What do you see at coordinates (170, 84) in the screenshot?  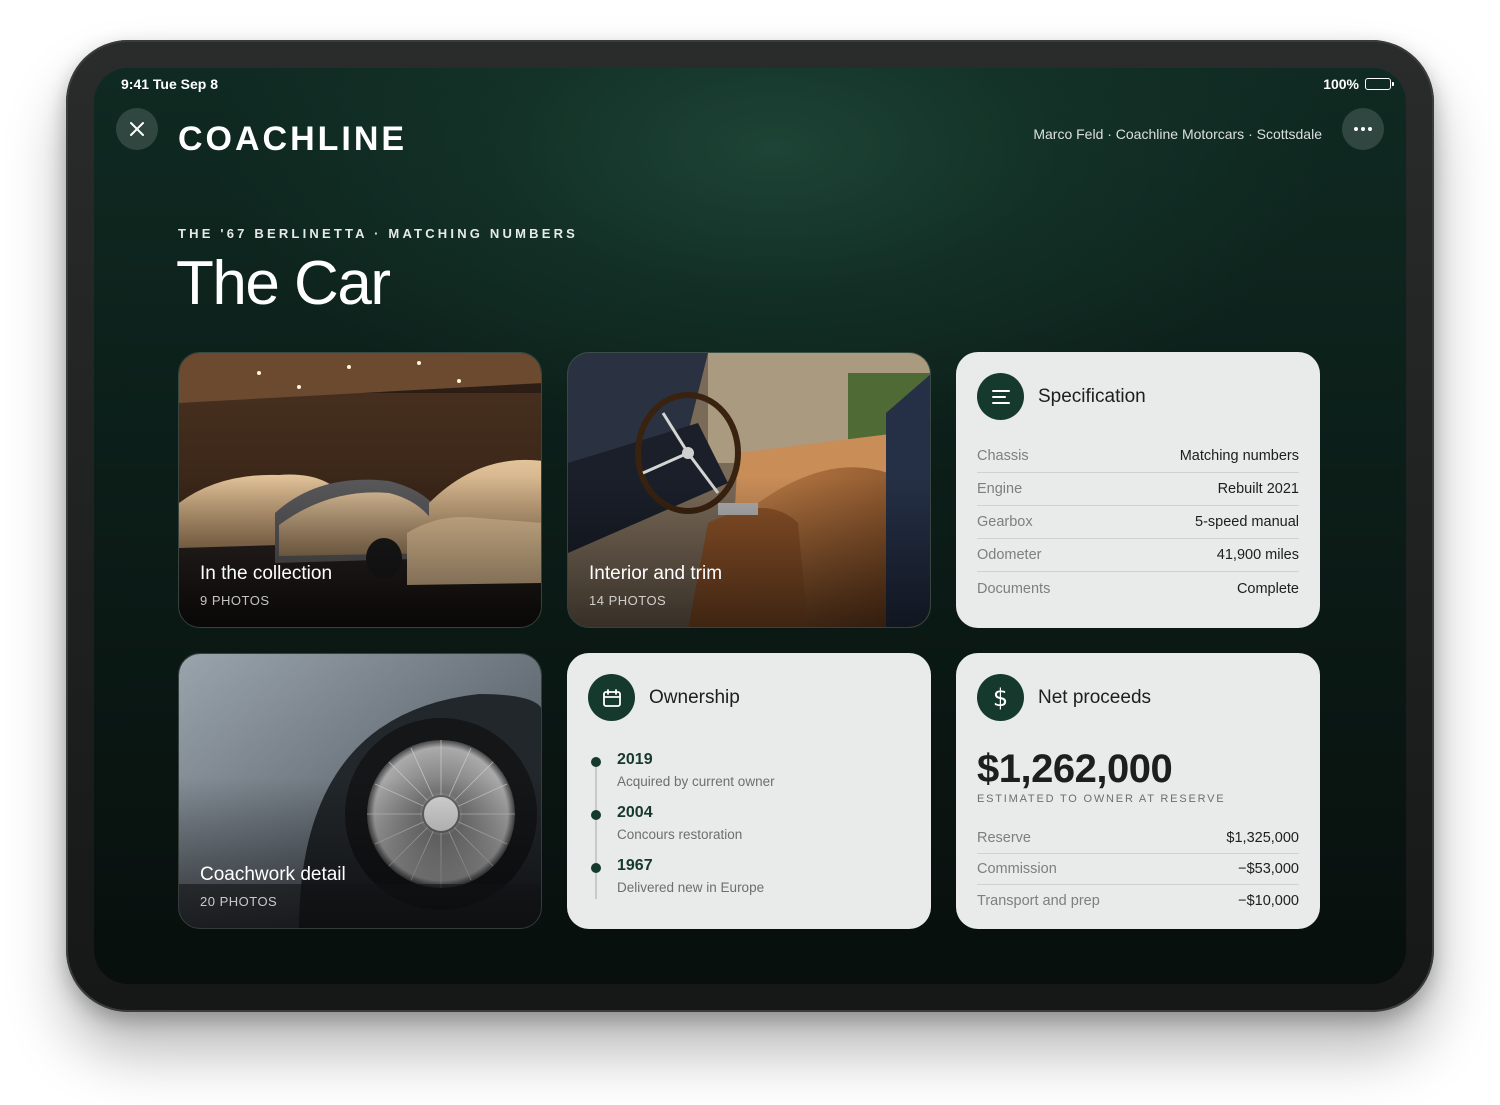 I see `status-time: 9:41 Tue Sep 8` at bounding box center [170, 84].